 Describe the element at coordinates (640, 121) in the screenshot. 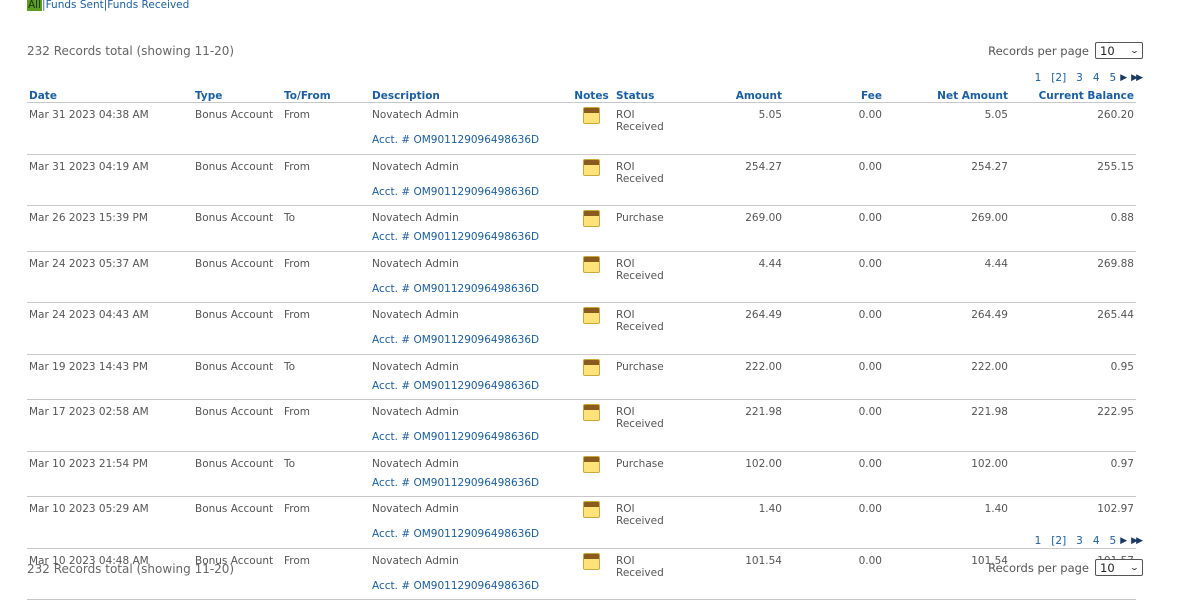

I see `transaction-status: ROI Received` at that location.